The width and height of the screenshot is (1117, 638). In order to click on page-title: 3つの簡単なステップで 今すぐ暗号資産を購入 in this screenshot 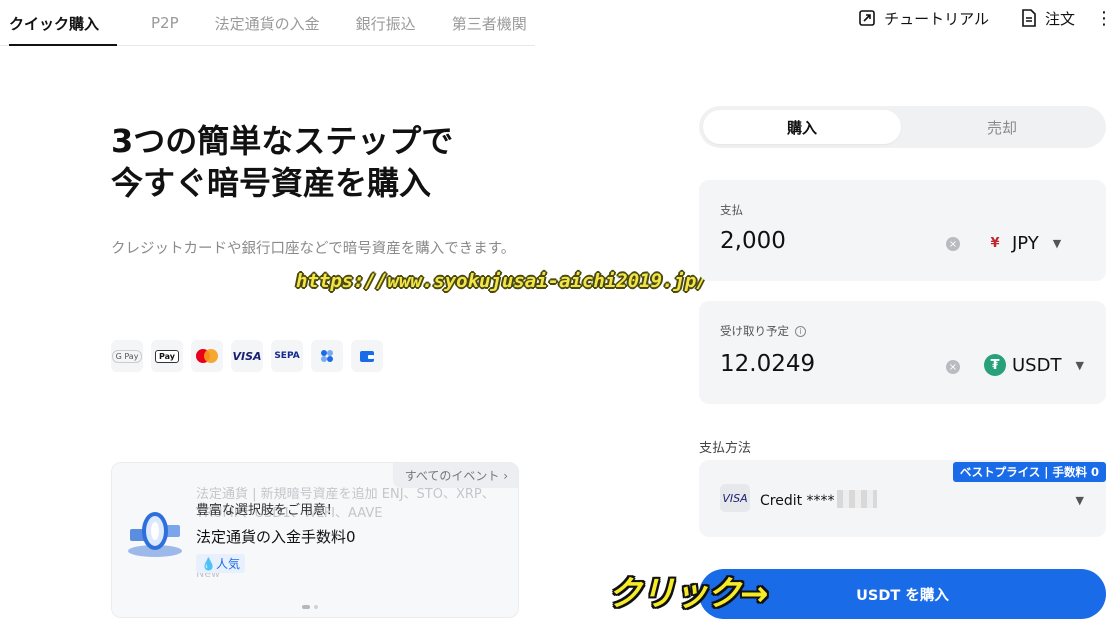, I will do `click(321, 162)`.